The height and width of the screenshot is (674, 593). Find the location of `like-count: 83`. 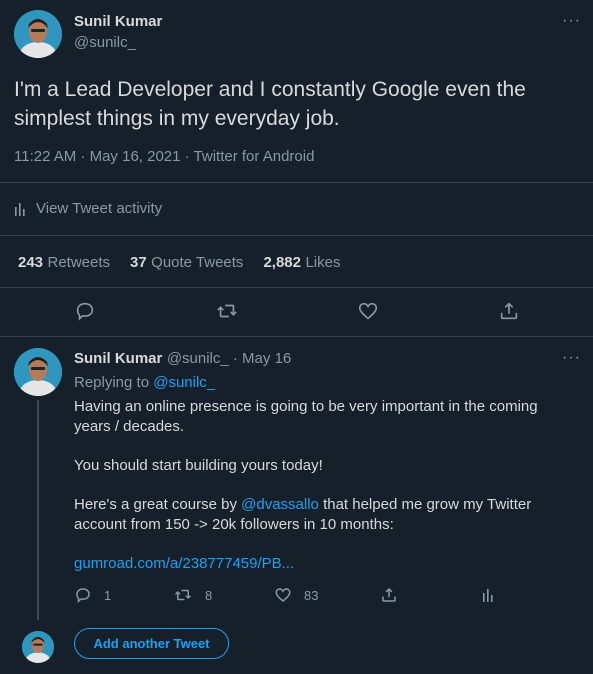

like-count: 83 is located at coordinates (311, 595).